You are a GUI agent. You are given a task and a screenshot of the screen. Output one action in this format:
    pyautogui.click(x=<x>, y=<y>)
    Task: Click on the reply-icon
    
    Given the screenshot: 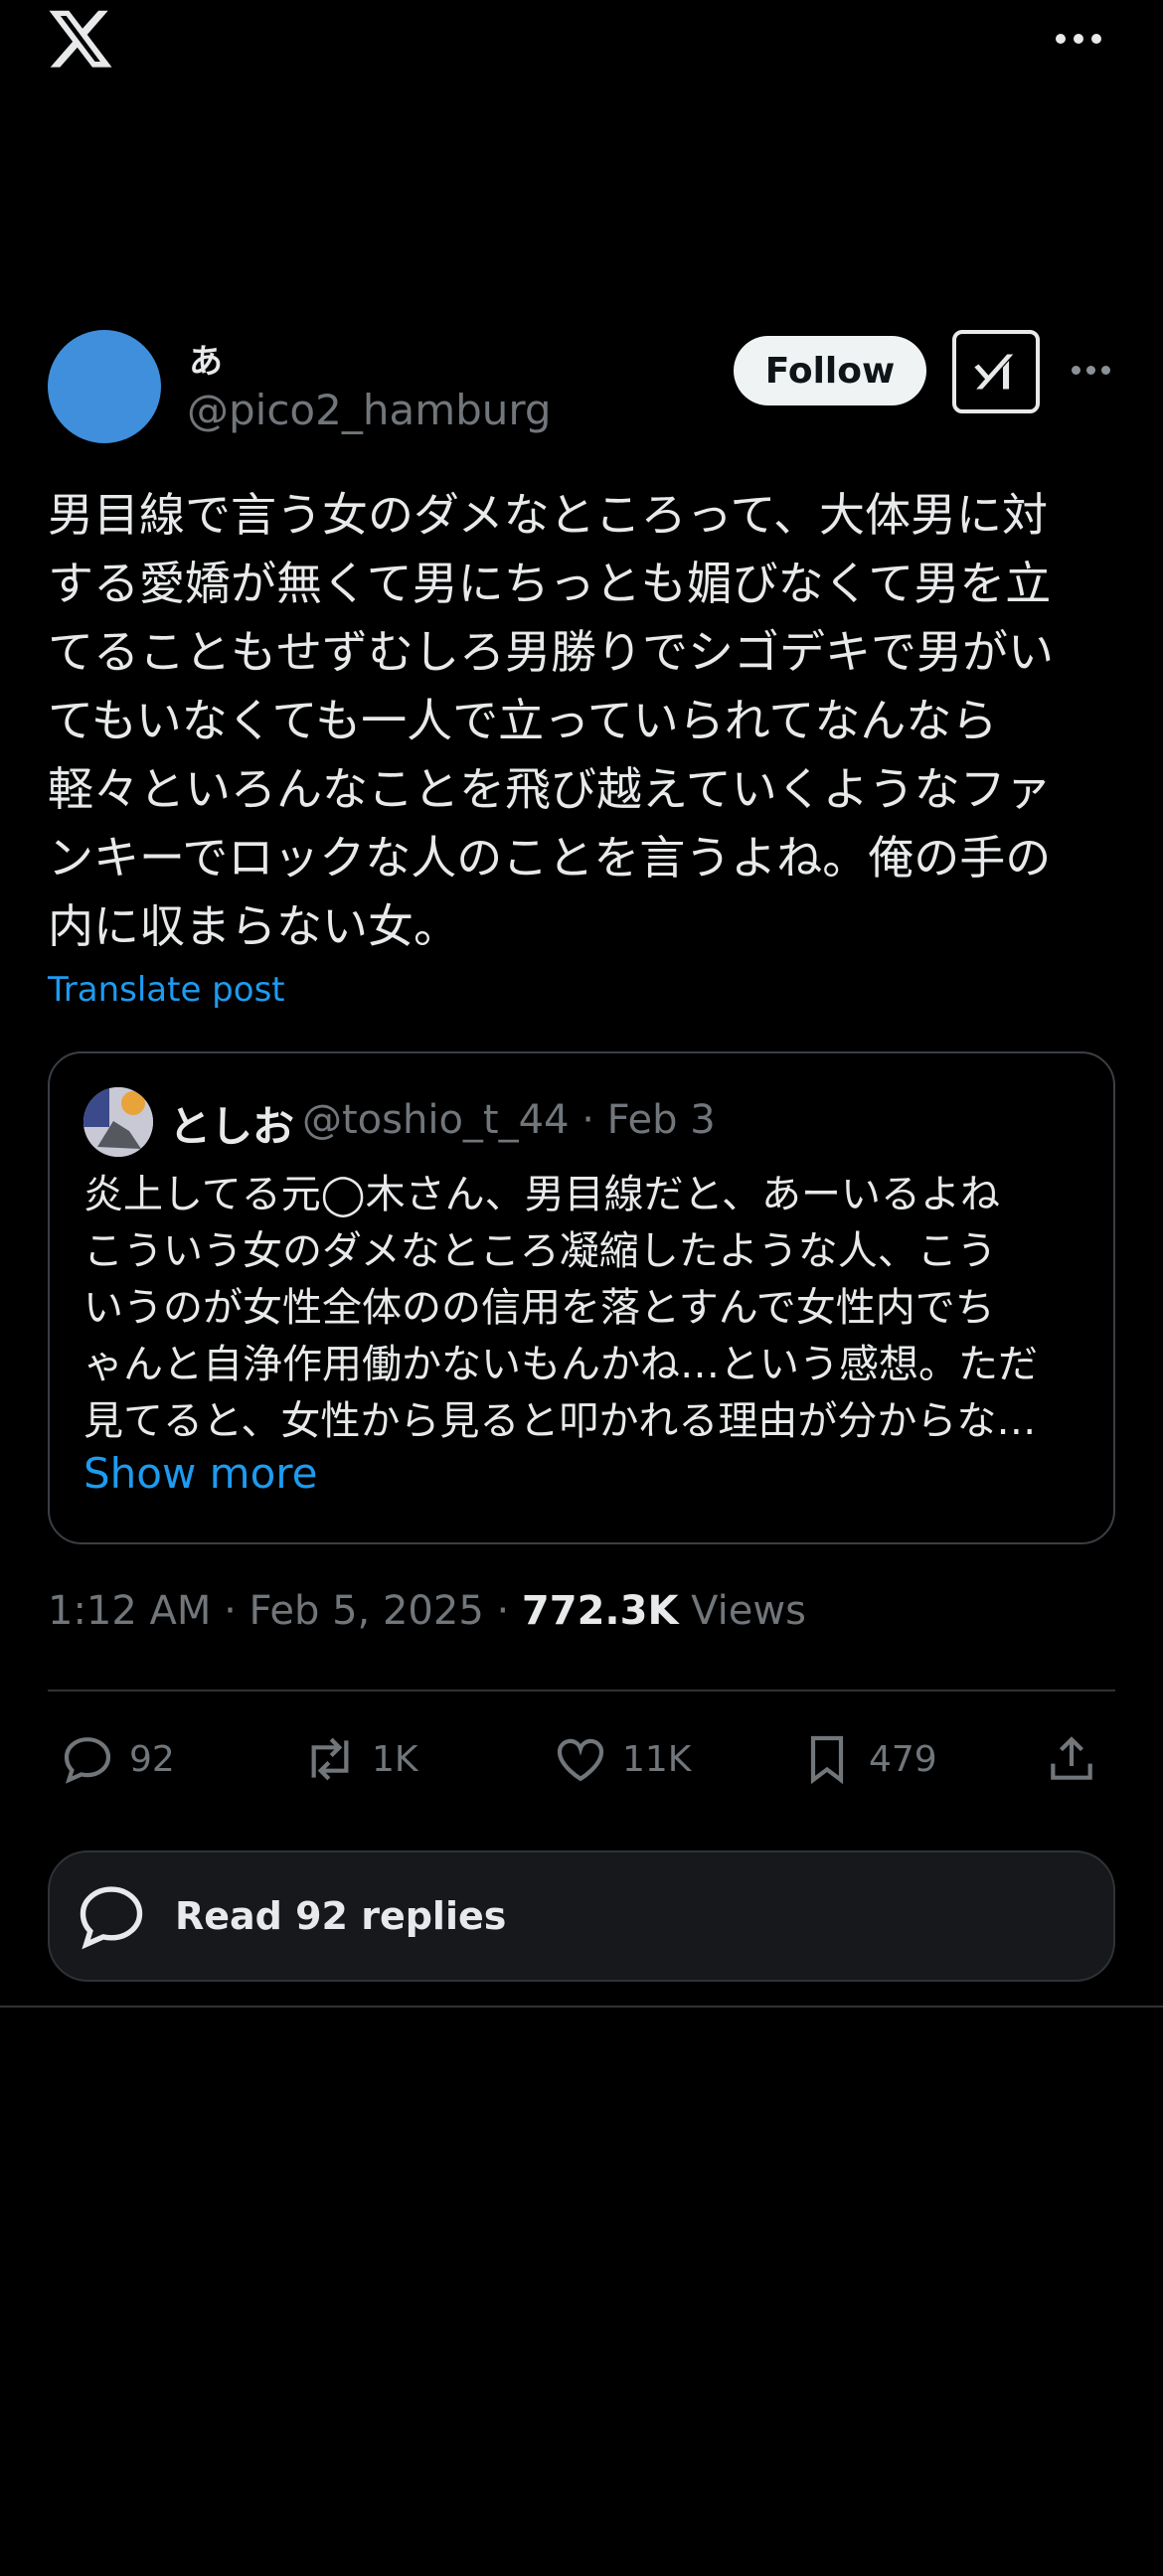 What is the action you would take?
    pyautogui.click(x=87, y=1760)
    